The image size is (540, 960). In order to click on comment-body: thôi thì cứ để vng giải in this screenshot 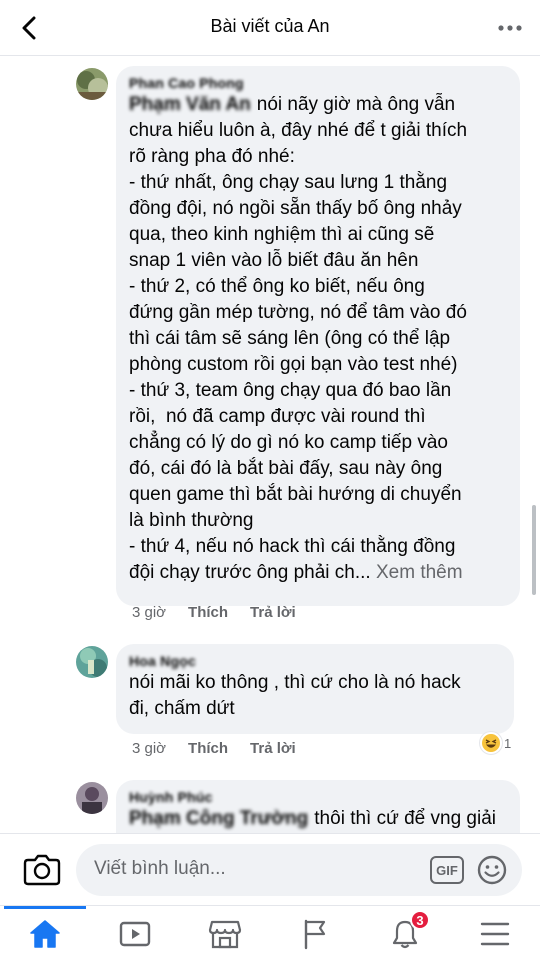, I will do `click(405, 818)`.